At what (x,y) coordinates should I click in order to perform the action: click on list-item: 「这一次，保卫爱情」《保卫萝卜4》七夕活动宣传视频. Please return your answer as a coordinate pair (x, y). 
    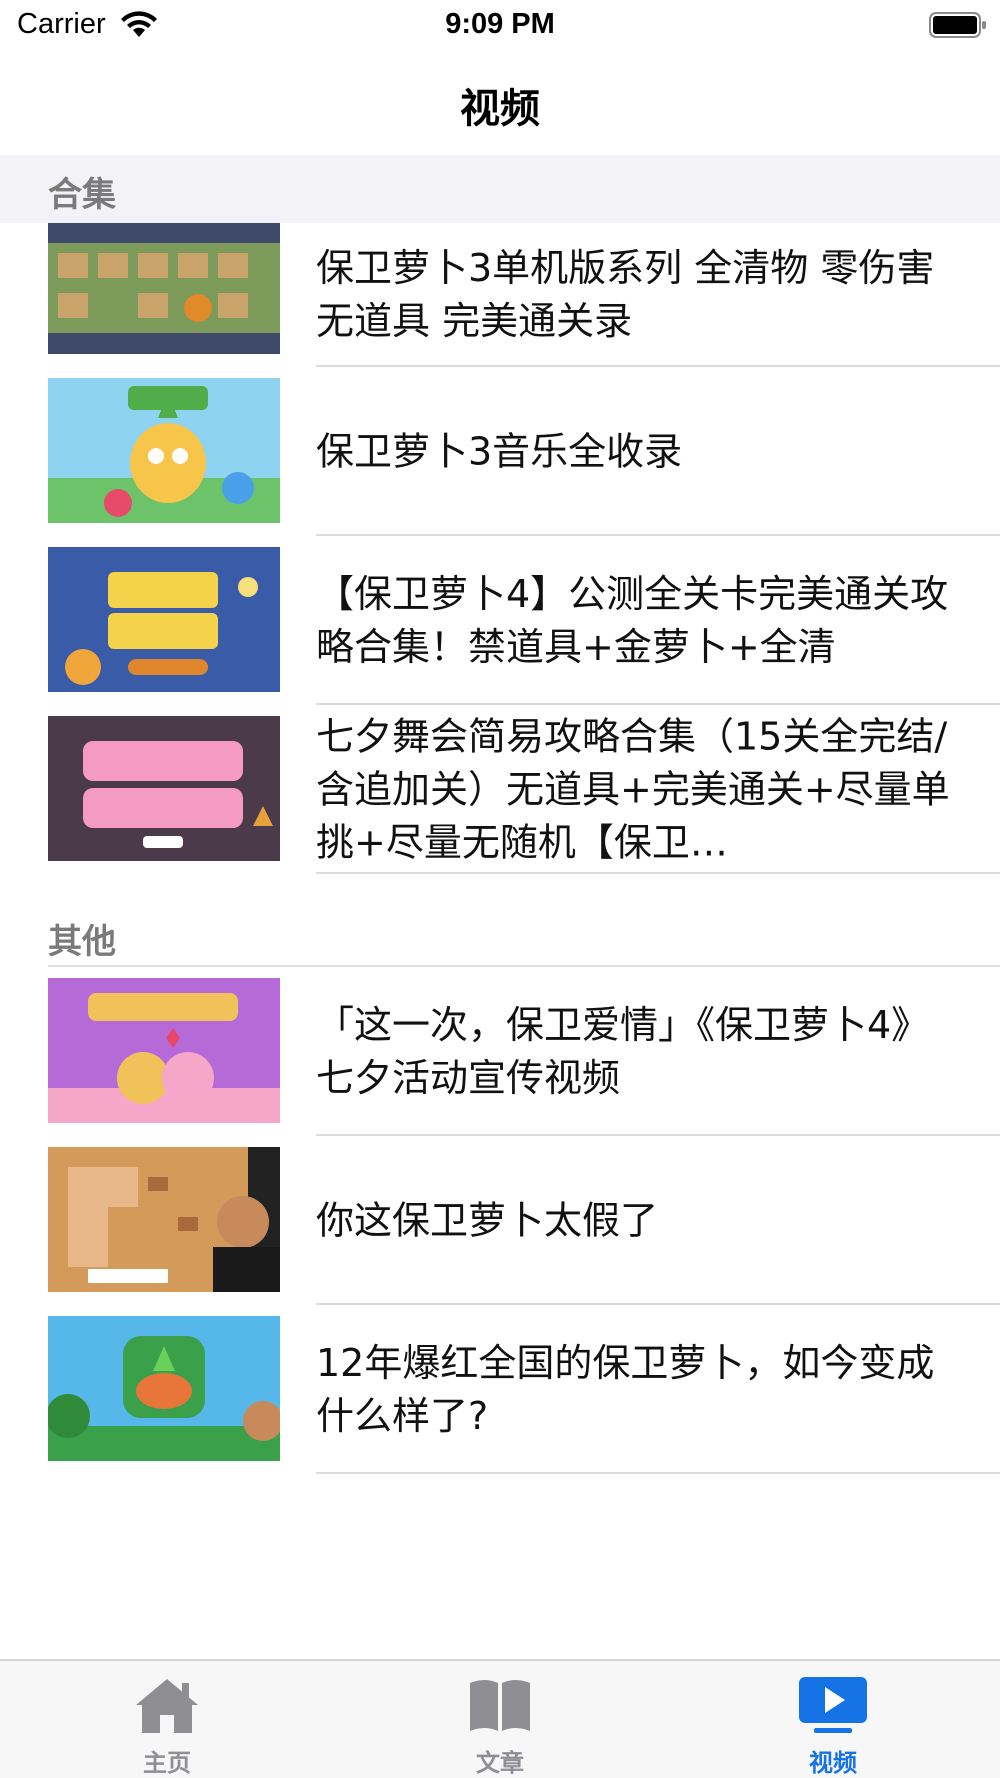
    Looking at the image, I should click on (500, 1051).